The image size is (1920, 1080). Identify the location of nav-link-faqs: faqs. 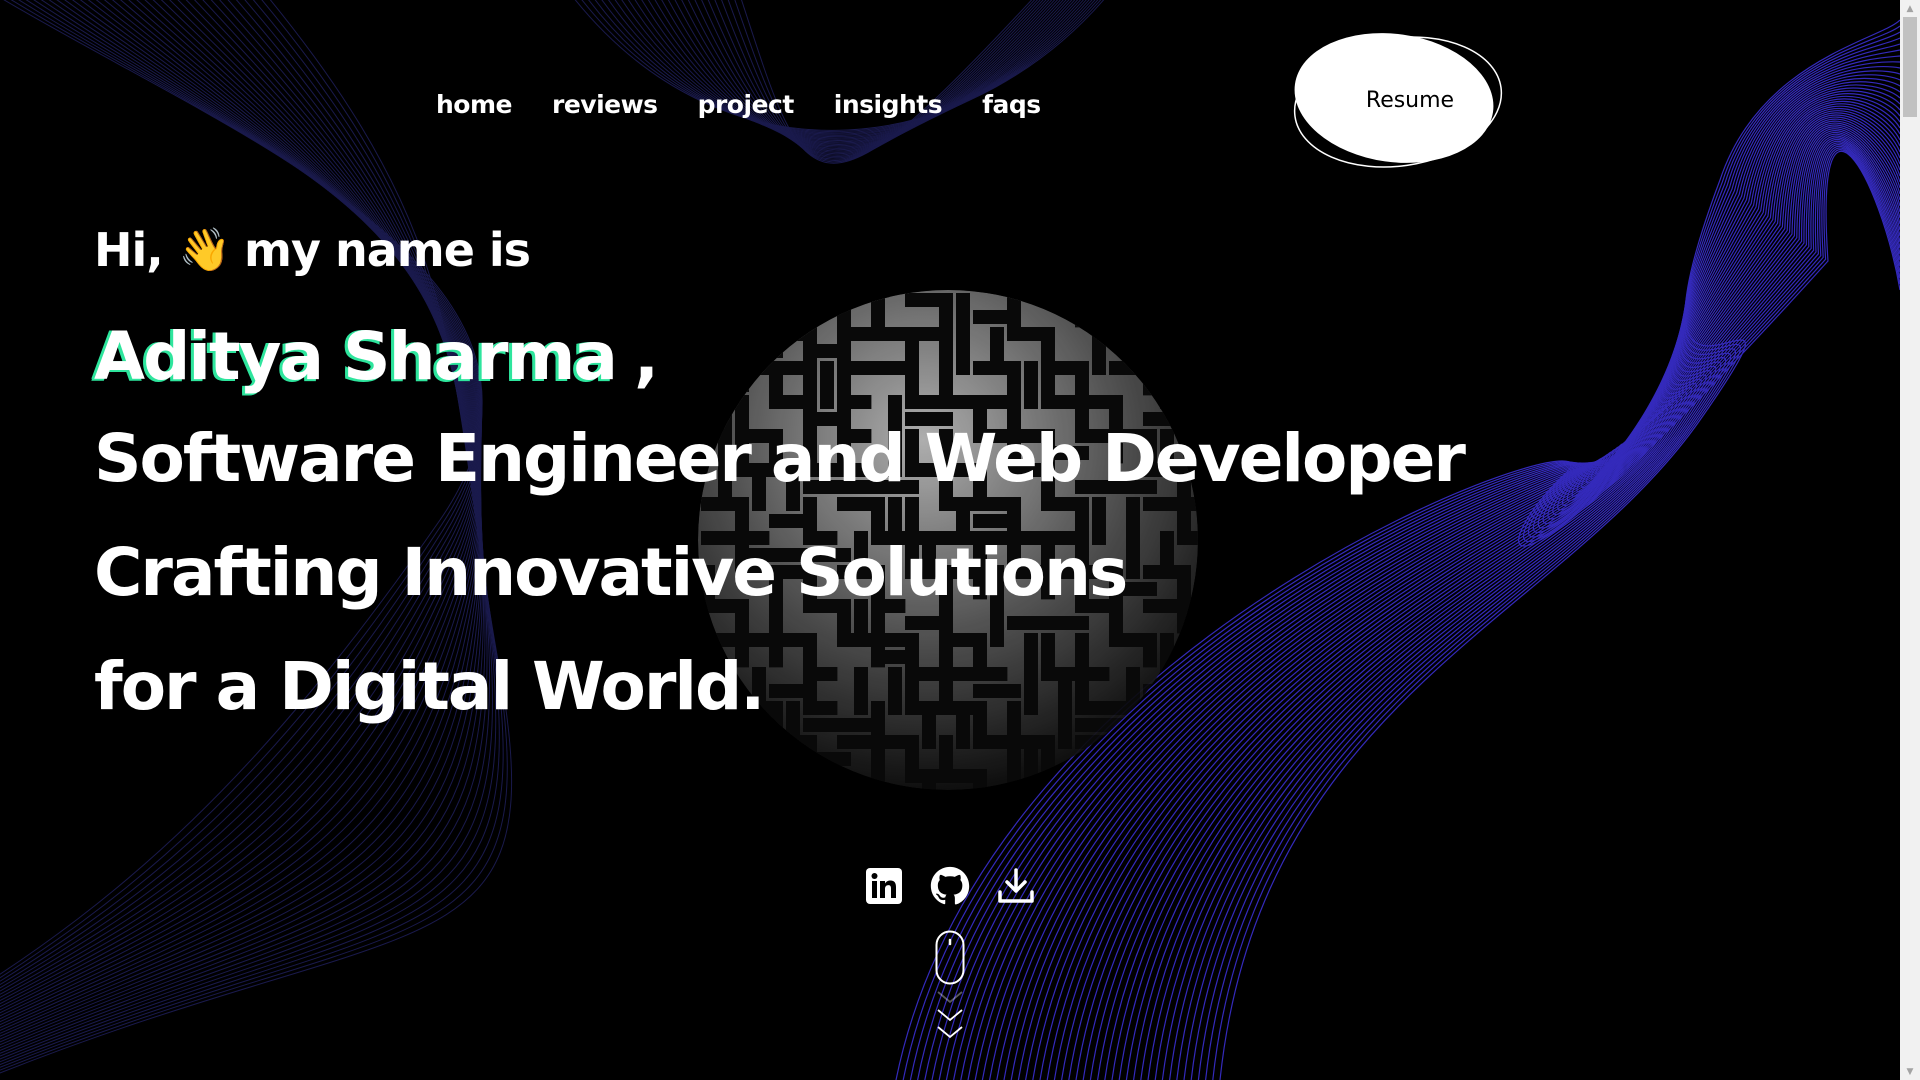
(1011, 104).